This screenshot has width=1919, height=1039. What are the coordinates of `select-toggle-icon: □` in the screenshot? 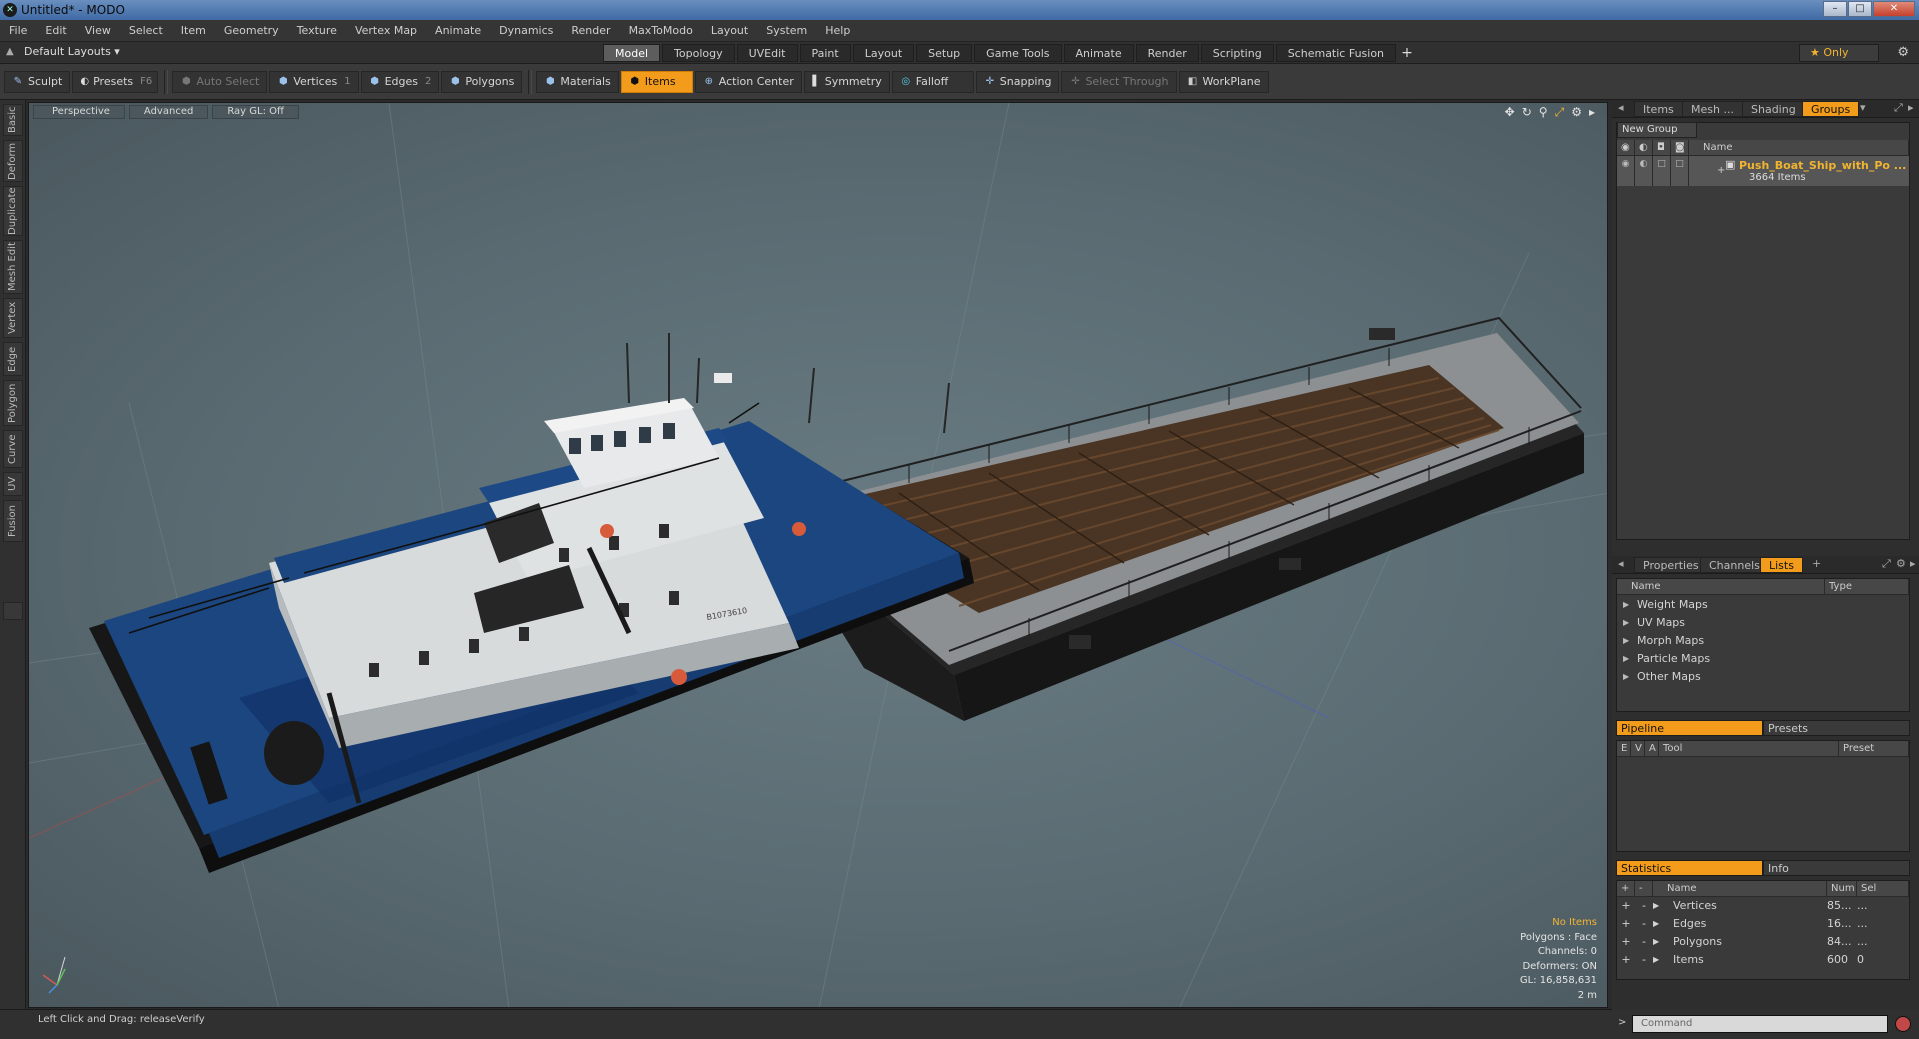 It's located at (1680, 171).